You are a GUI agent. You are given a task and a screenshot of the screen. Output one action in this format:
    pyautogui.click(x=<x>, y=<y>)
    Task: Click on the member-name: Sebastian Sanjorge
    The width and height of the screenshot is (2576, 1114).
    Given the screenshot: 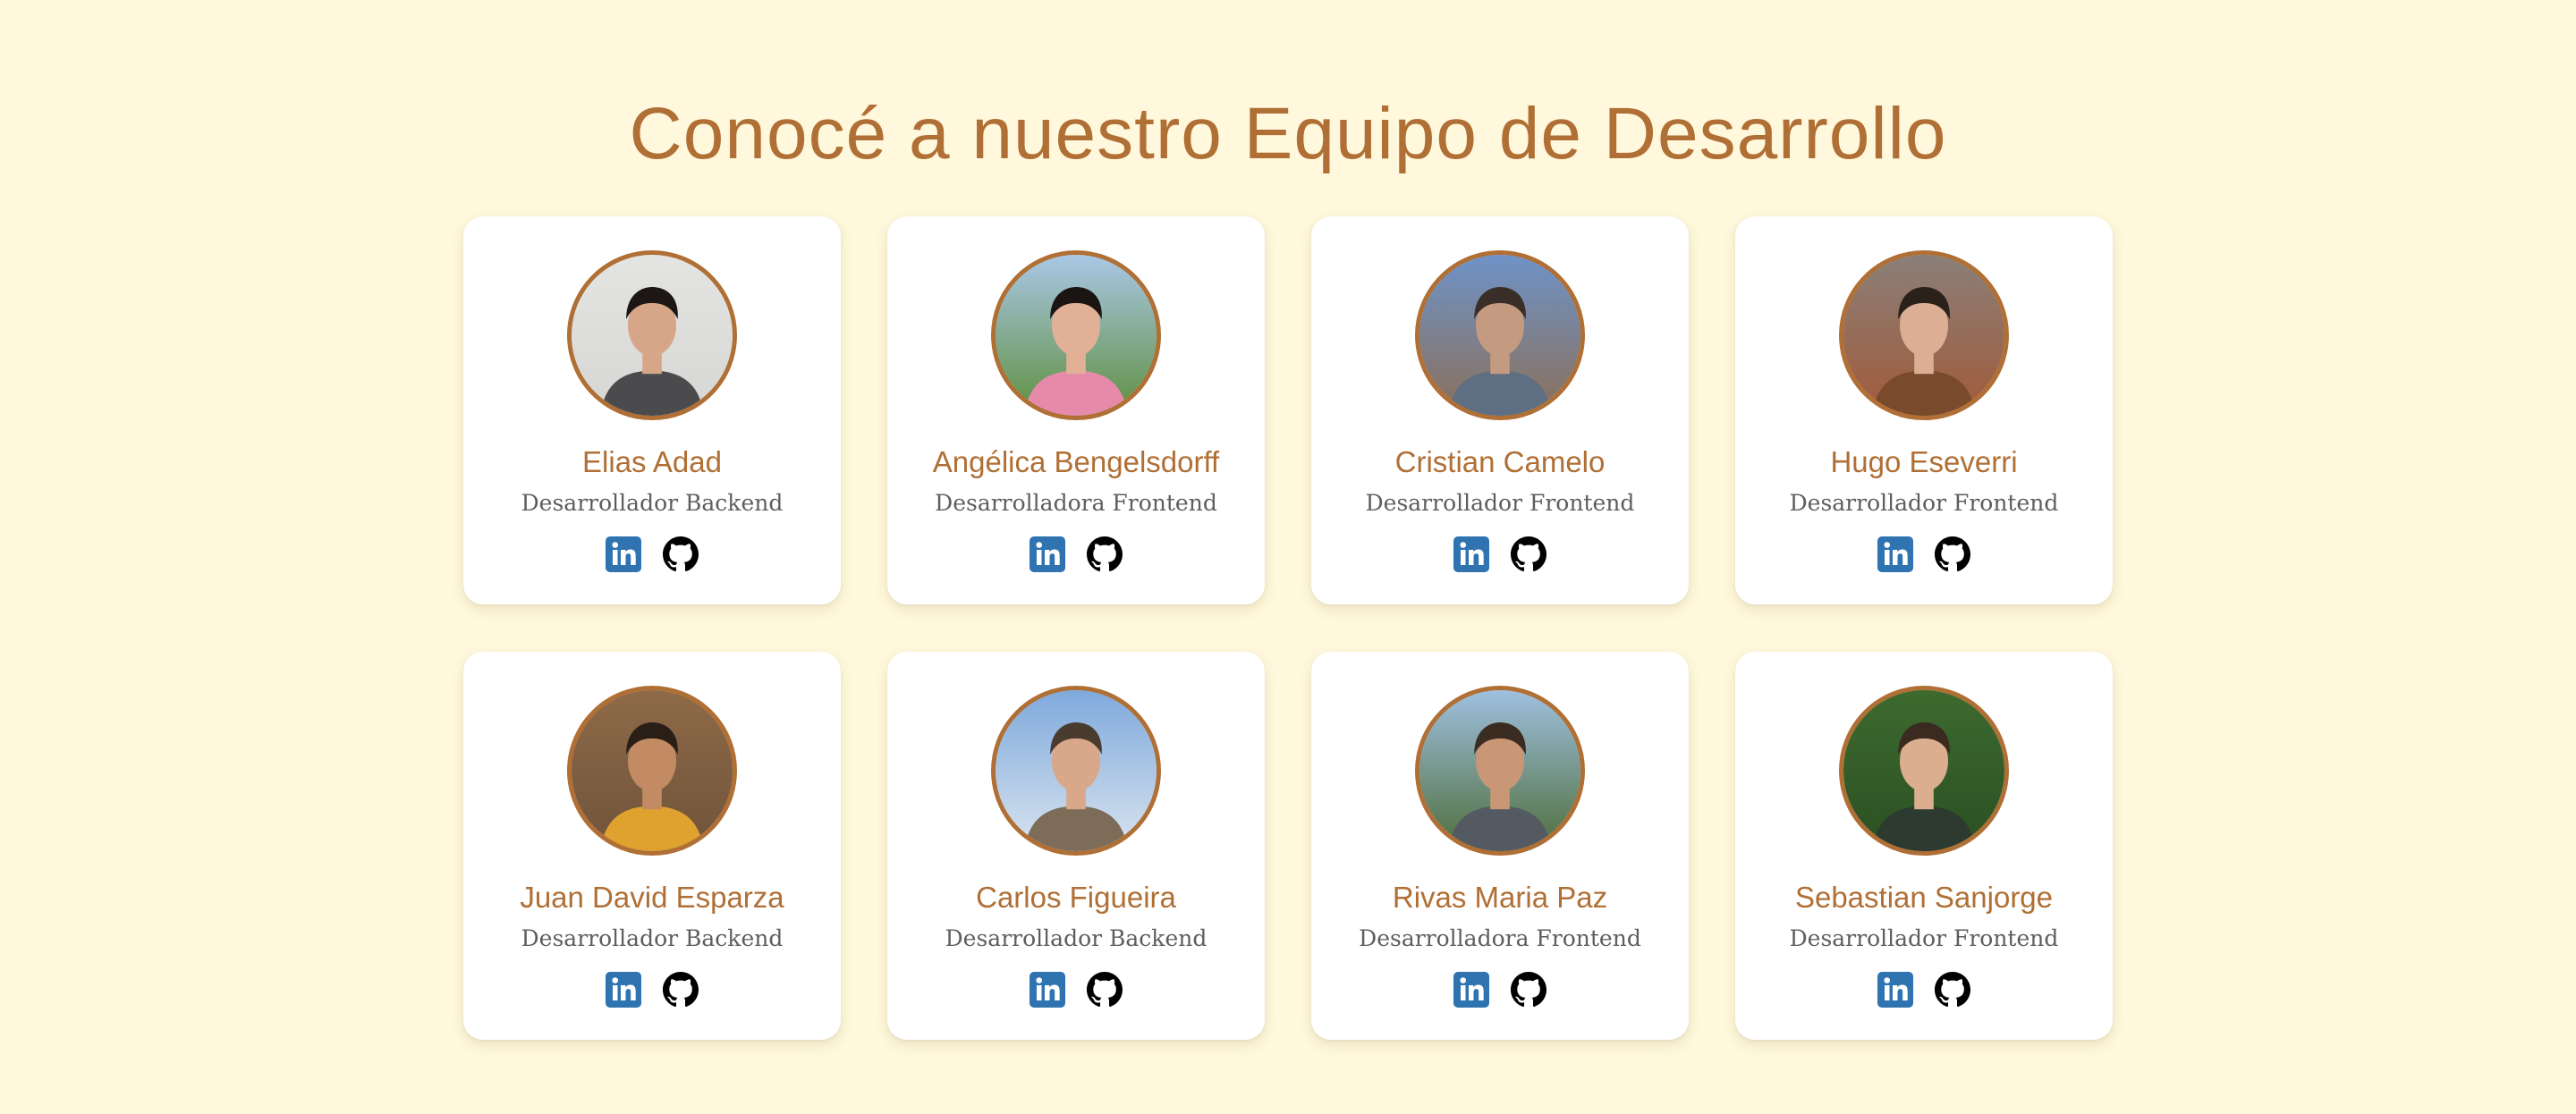 What is the action you would take?
    pyautogui.click(x=1924, y=897)
    